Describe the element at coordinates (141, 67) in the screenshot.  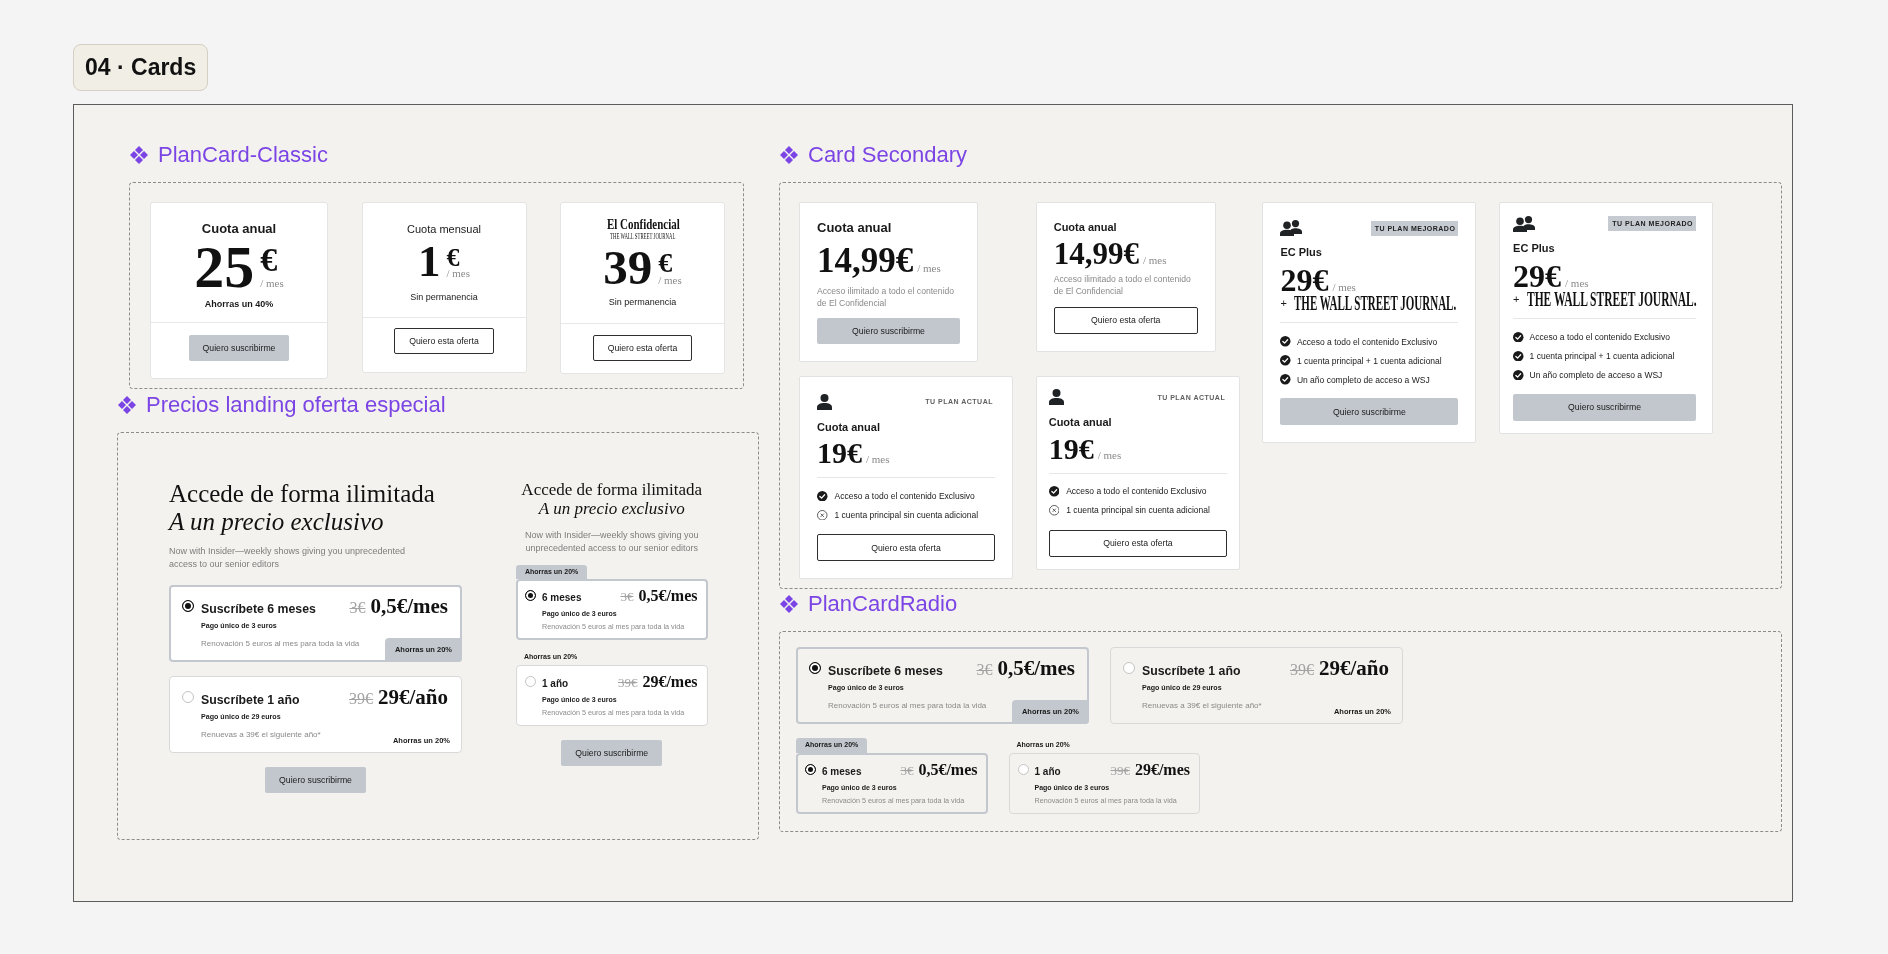
I see `page-title-badge: 04 · Cards` at that location.